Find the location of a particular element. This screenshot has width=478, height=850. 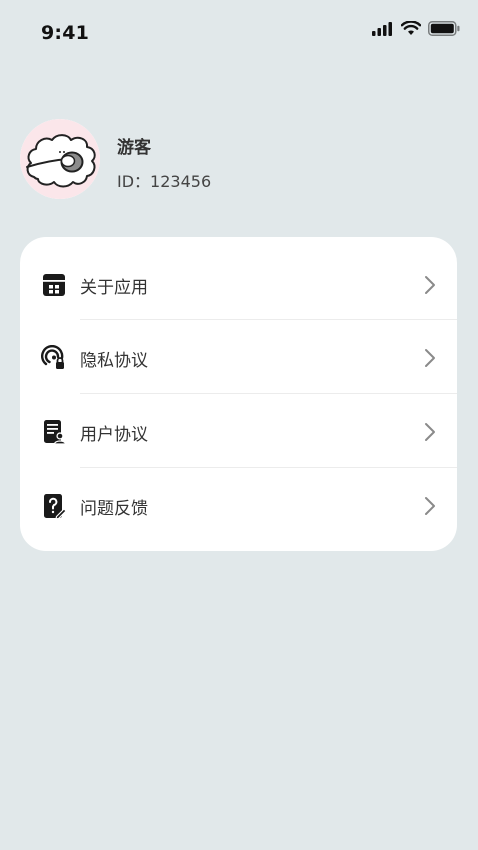

menu-item-label: 关于应用 is located at coordinates (114, 288).